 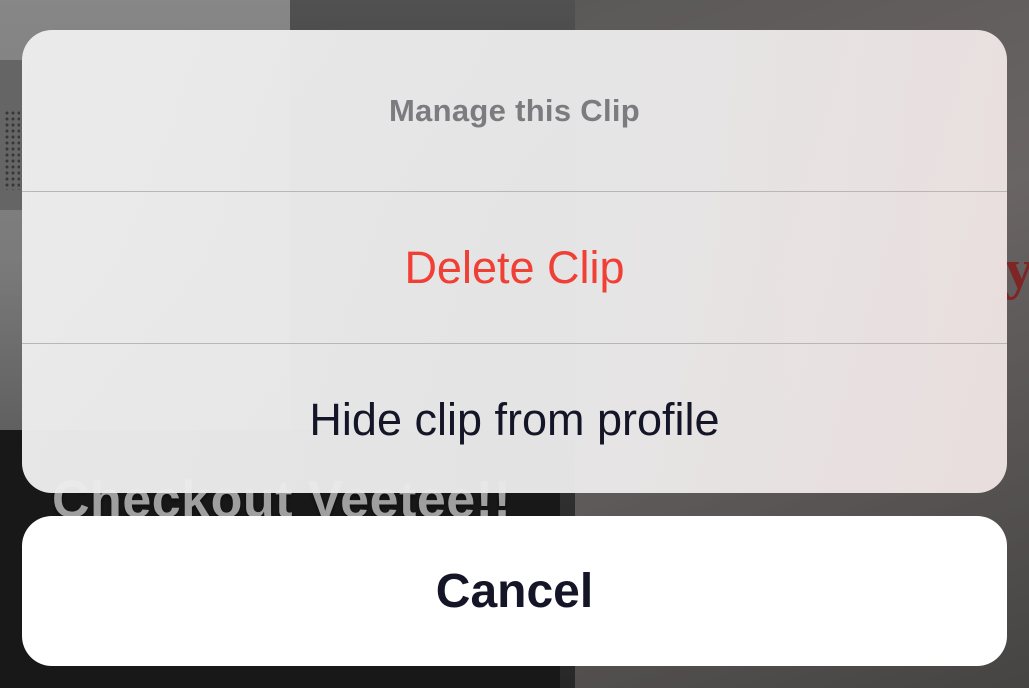 I want to click on action-sheet-title: Manage this Clip, so click(x=514, y=110).